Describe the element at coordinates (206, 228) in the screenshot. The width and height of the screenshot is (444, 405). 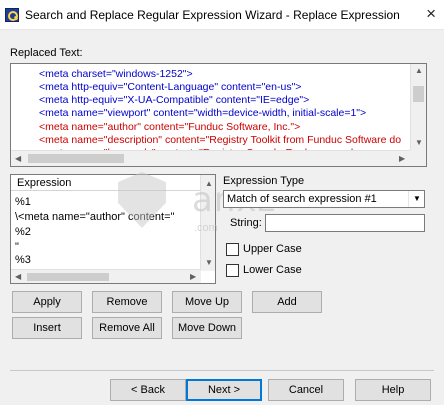
I see `watermark-sub: .com` at that location.